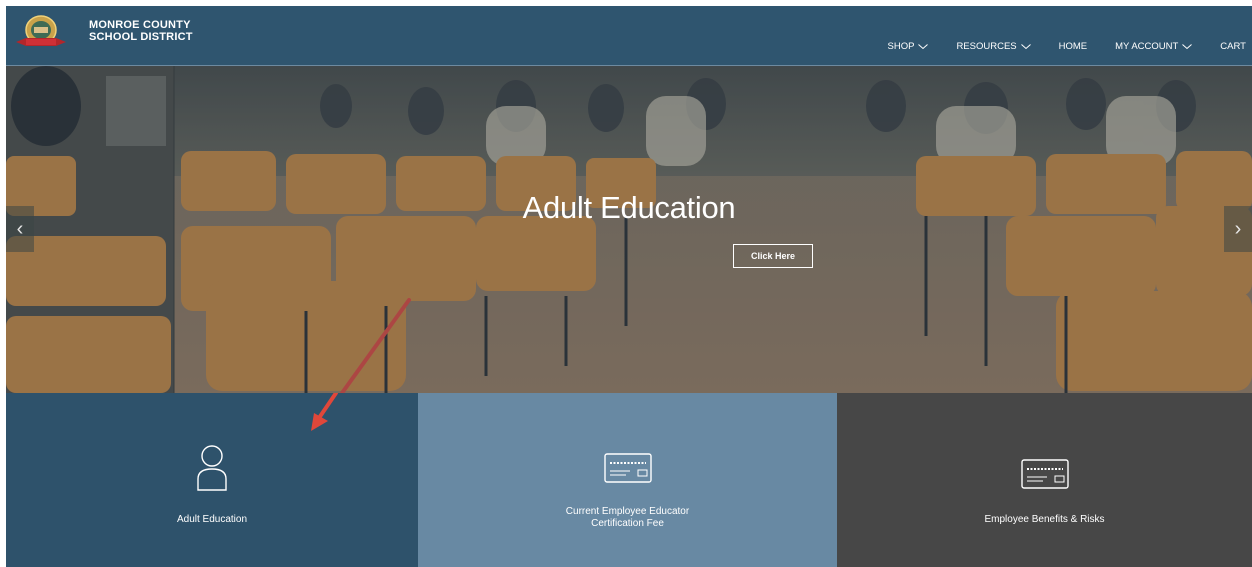 This screenshot has height=567, width=1252. Describe the element at coordinates (1053, 46) in the screenshot. I see `main-nav: SHOP RESOURCES HOME MY ACCOUNT CART` at that location.